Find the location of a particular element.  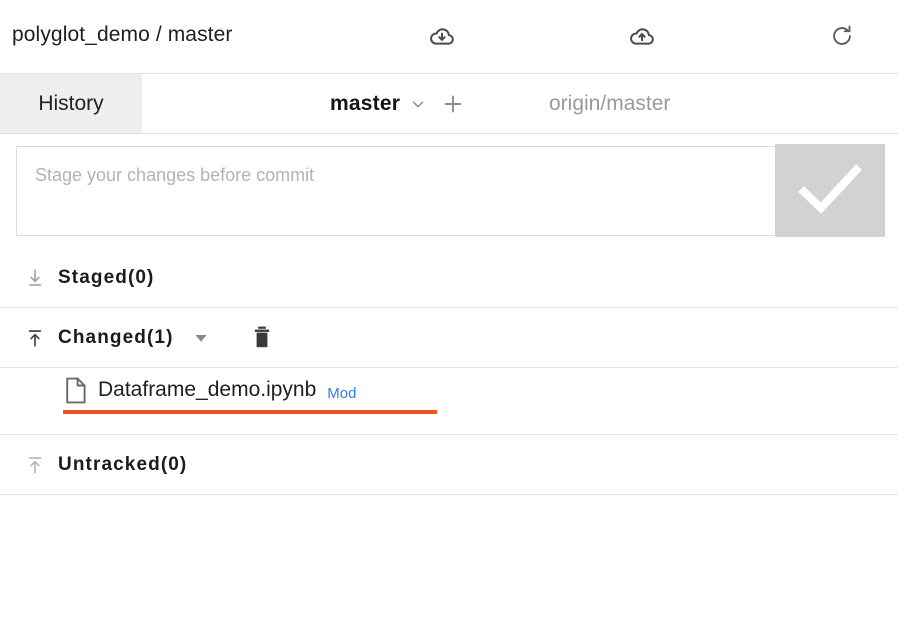

tab-history-label: History is located at coordinates (71, 103).